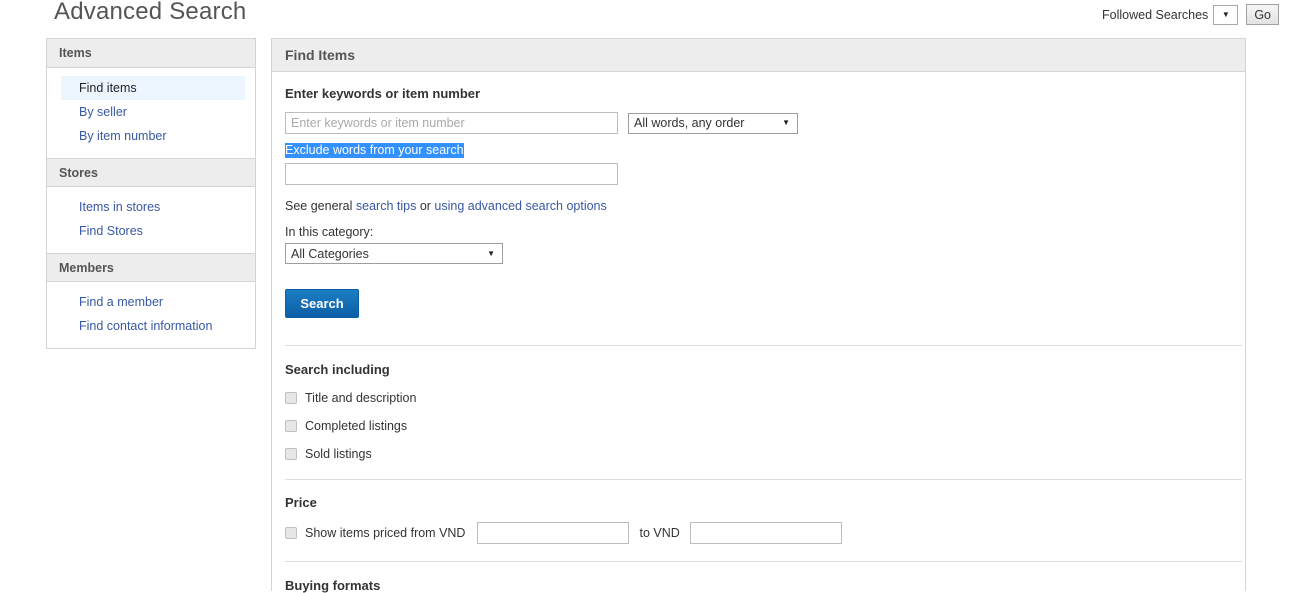 Image resolution: width=1291 pixels, height=593 pixels. What do you see at coordinates (765, 426) in the screenshot?
I see `checkbox-row-completed-listings: Completed listings` at bounding box center [765, 426].